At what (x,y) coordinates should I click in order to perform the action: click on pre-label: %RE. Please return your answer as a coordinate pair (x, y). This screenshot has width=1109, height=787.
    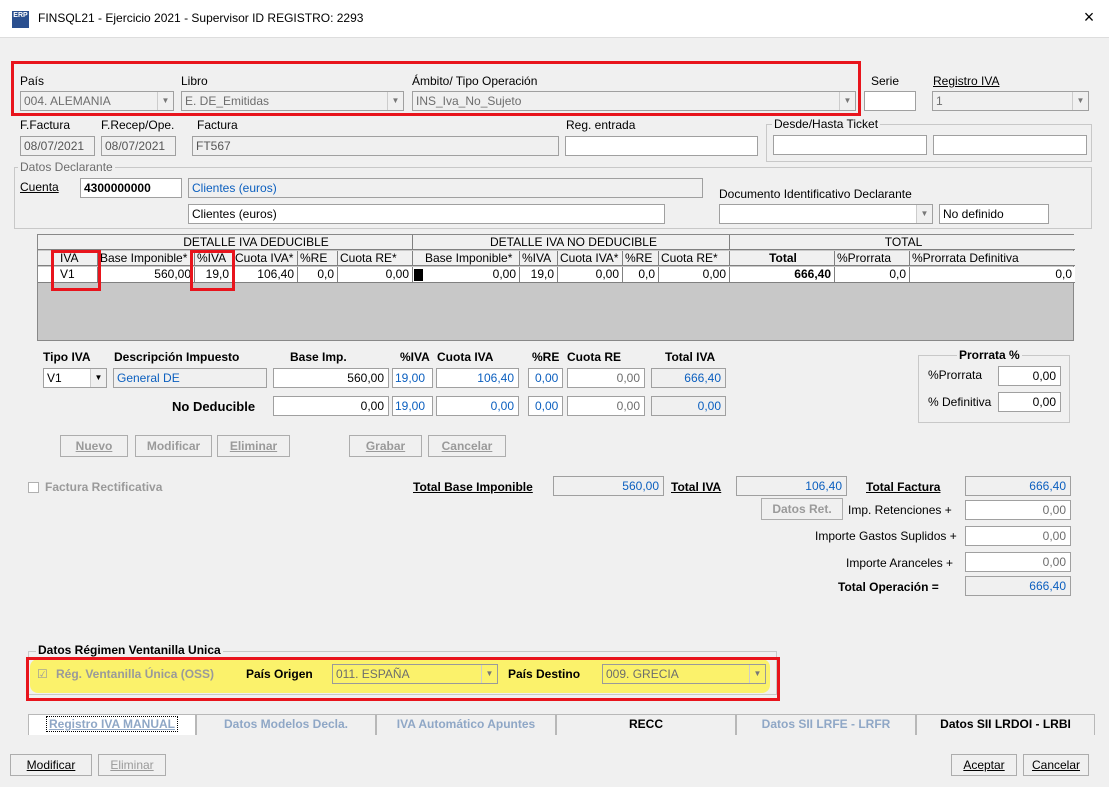
    Looking at the image, I should click on (546, 357).